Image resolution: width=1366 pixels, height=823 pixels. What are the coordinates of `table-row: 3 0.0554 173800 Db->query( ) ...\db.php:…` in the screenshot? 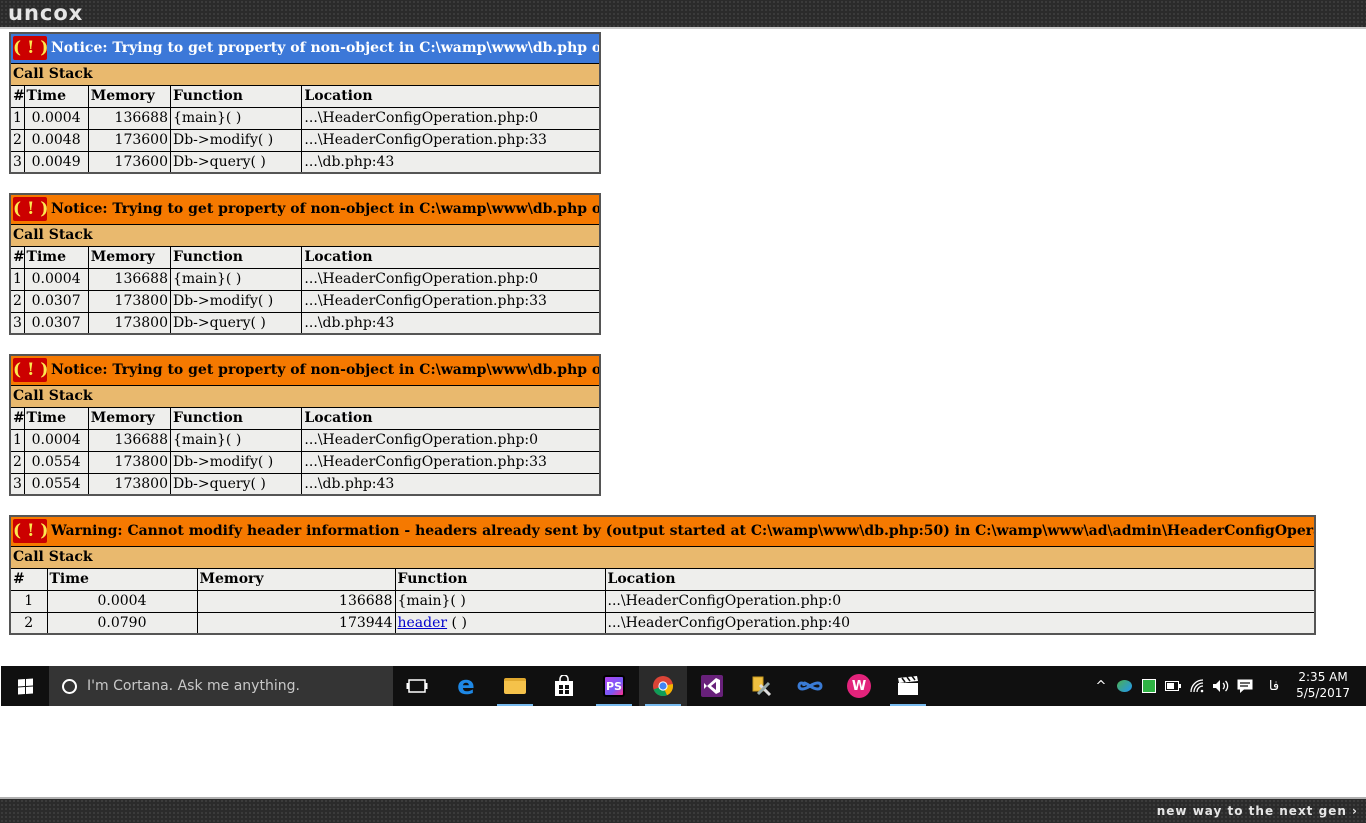 It's located at (305, 484).